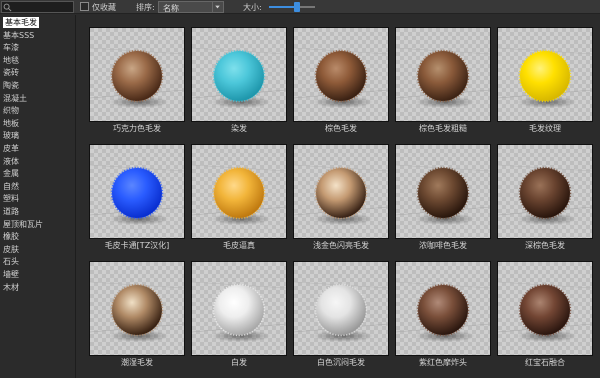 This screenshot has width=600, height=378. What do you see at coordinates (18, 35) in the screenshot?
I see `category-item: 基本SSS` at bounding box center [18, 35].